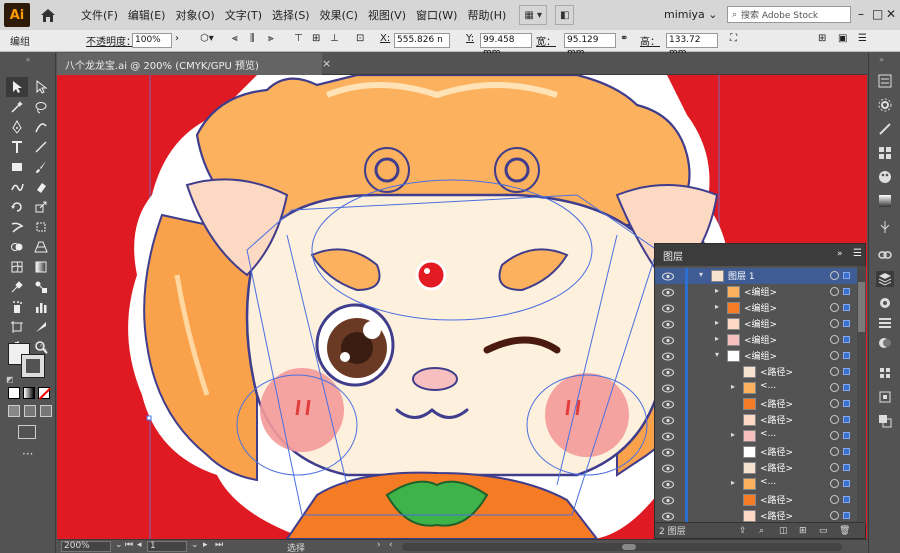 This screenshot has height=553, width=900. I want to click on next-artboard-icon: ▸, so click(205, 545).